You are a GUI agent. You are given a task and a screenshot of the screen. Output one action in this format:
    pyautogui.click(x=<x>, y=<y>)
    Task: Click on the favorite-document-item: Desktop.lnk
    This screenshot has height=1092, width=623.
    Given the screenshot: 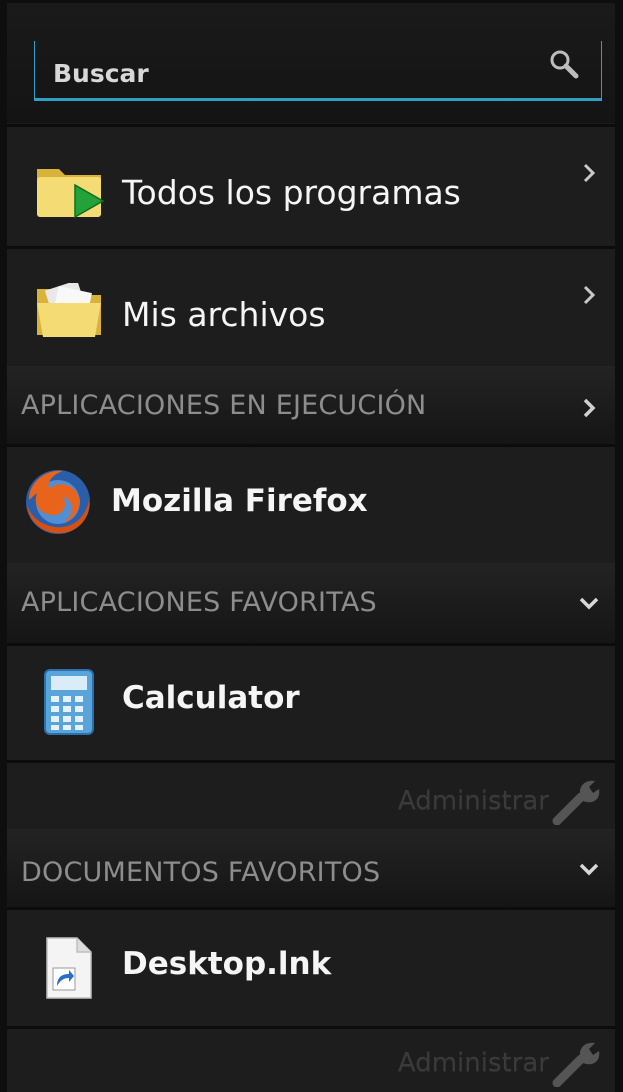 What is the action you would take?
    pyautogui.click(x=311, y=968)
    